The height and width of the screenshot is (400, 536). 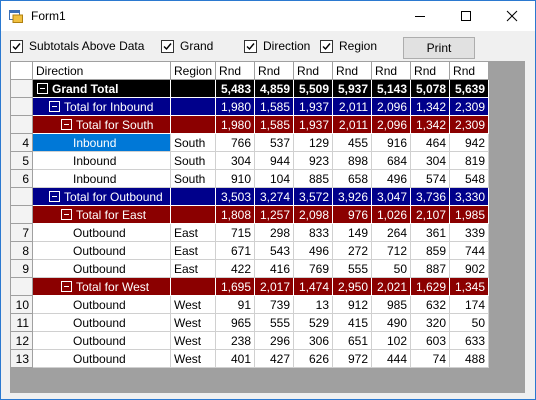 I want to click on value-cell: 1,808, so click(x=235, y=214).